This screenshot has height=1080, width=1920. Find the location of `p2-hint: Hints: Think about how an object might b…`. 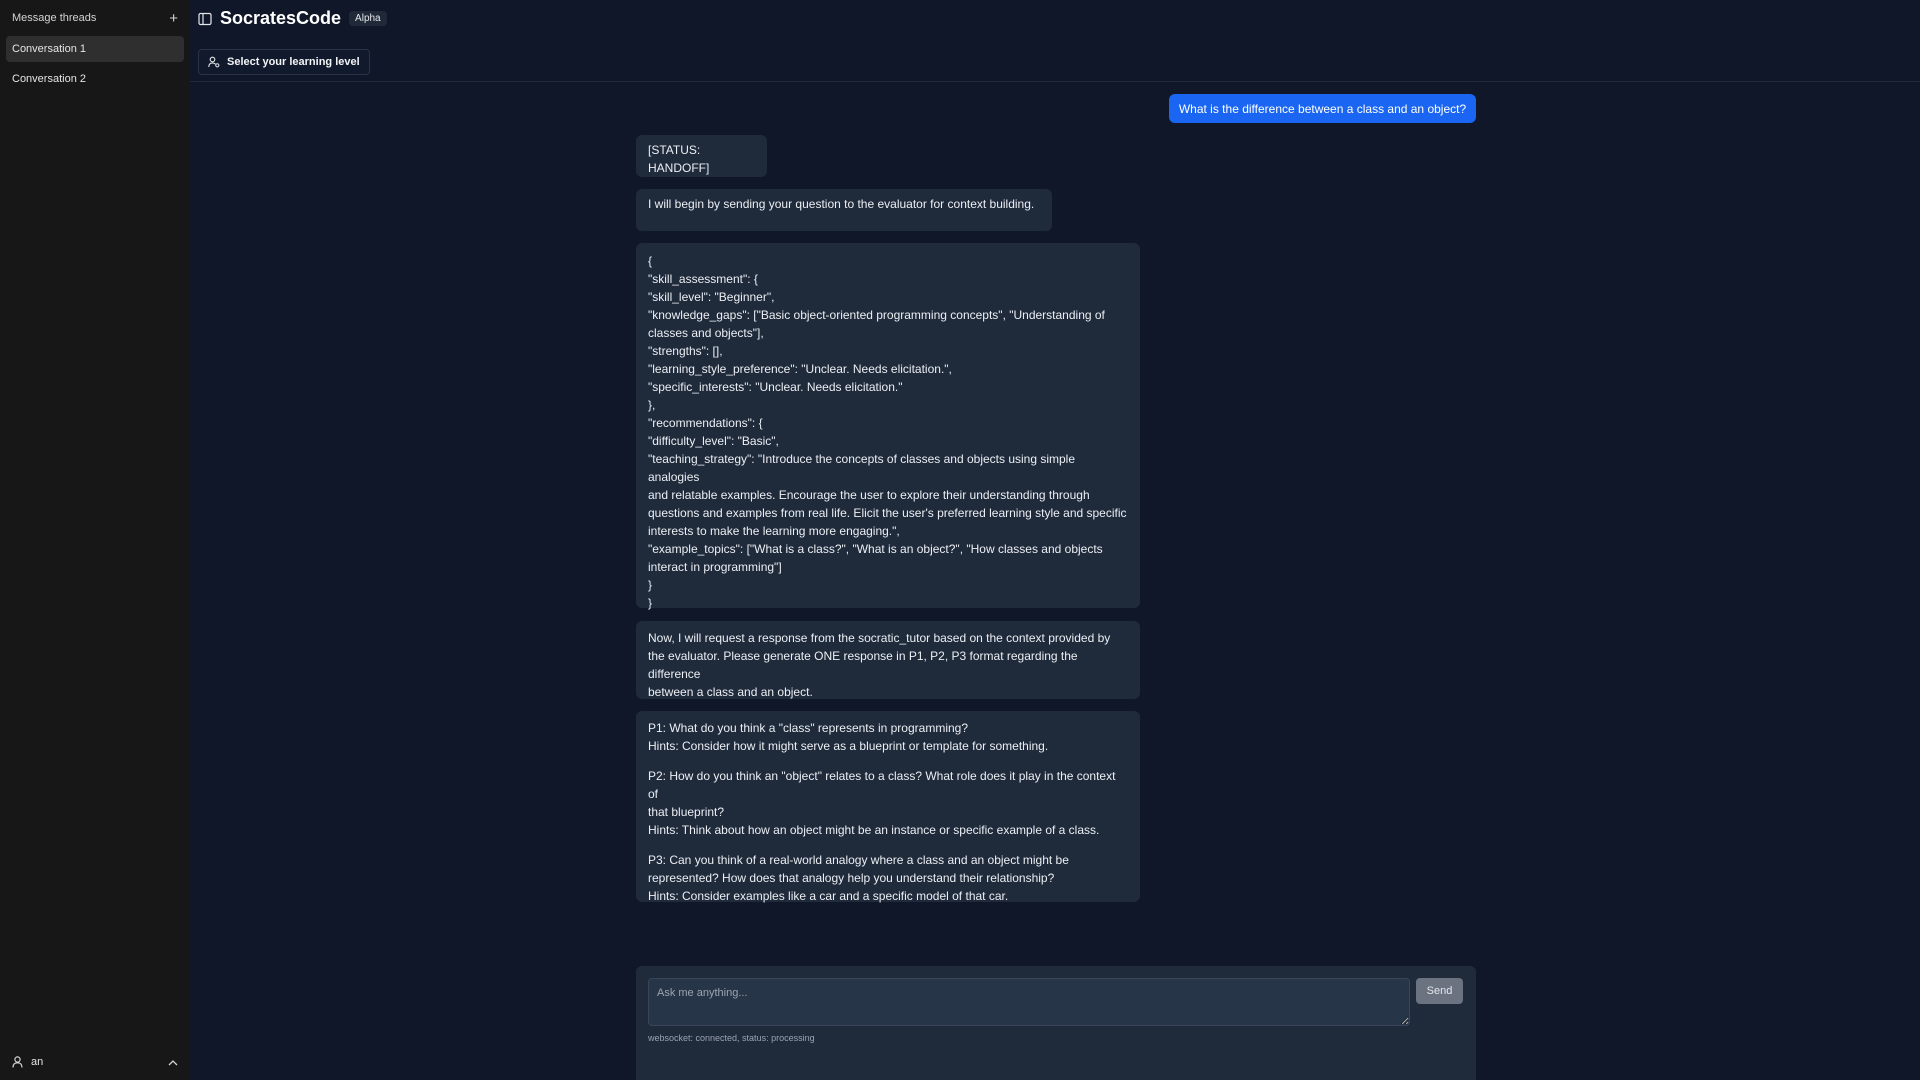

p2-hint: Hints: Think about how an object might b… is located at coordinates (874, 830).